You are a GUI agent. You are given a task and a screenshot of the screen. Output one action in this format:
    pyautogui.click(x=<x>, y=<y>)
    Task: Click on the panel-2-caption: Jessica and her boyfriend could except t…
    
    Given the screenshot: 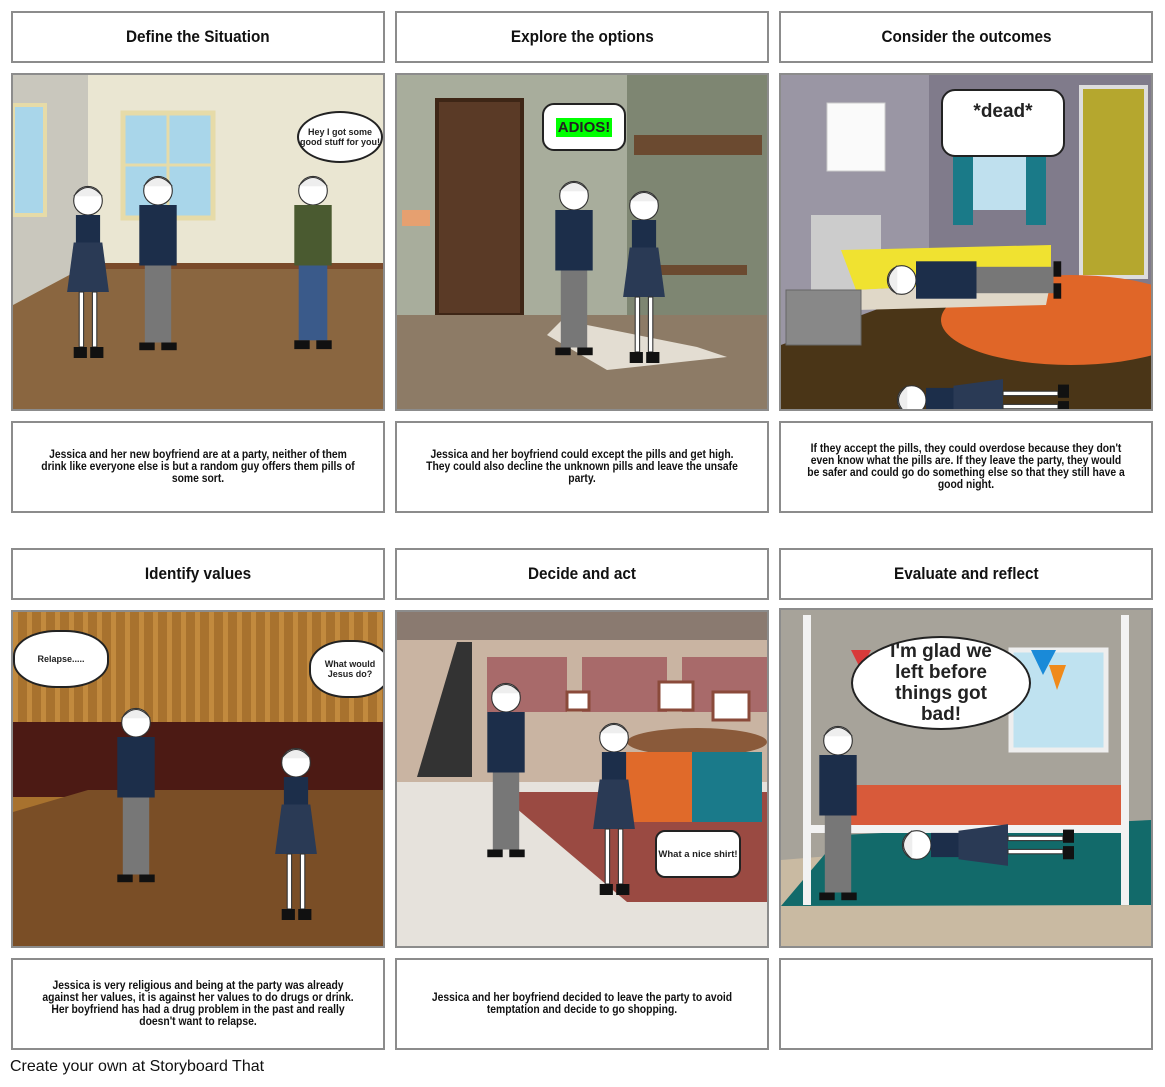 What is the action you would take?
    pyautogui.click(x=582, y=467)
    